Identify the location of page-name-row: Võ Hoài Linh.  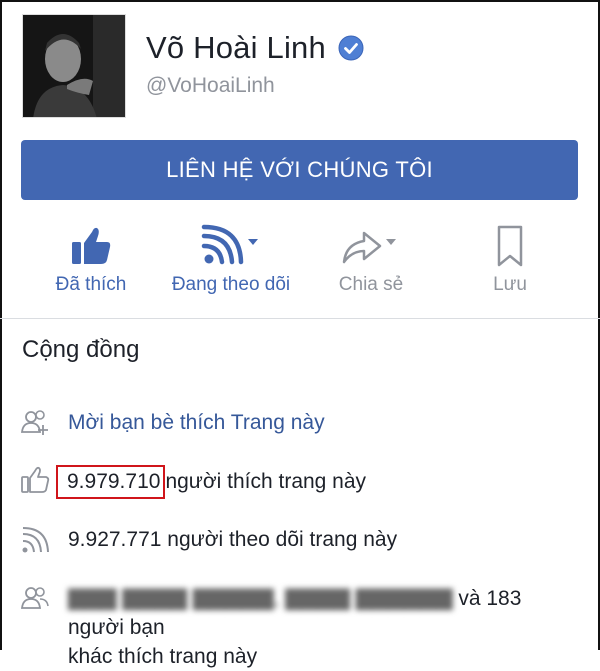
(255, 48).